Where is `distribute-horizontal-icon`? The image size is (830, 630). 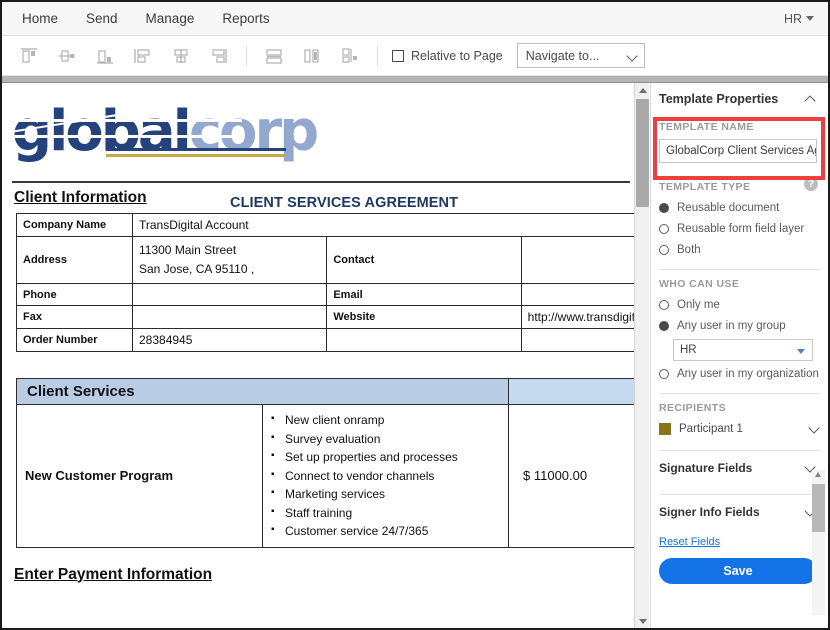 distribute-horizontal-icon is located at coordinates (312, 56).